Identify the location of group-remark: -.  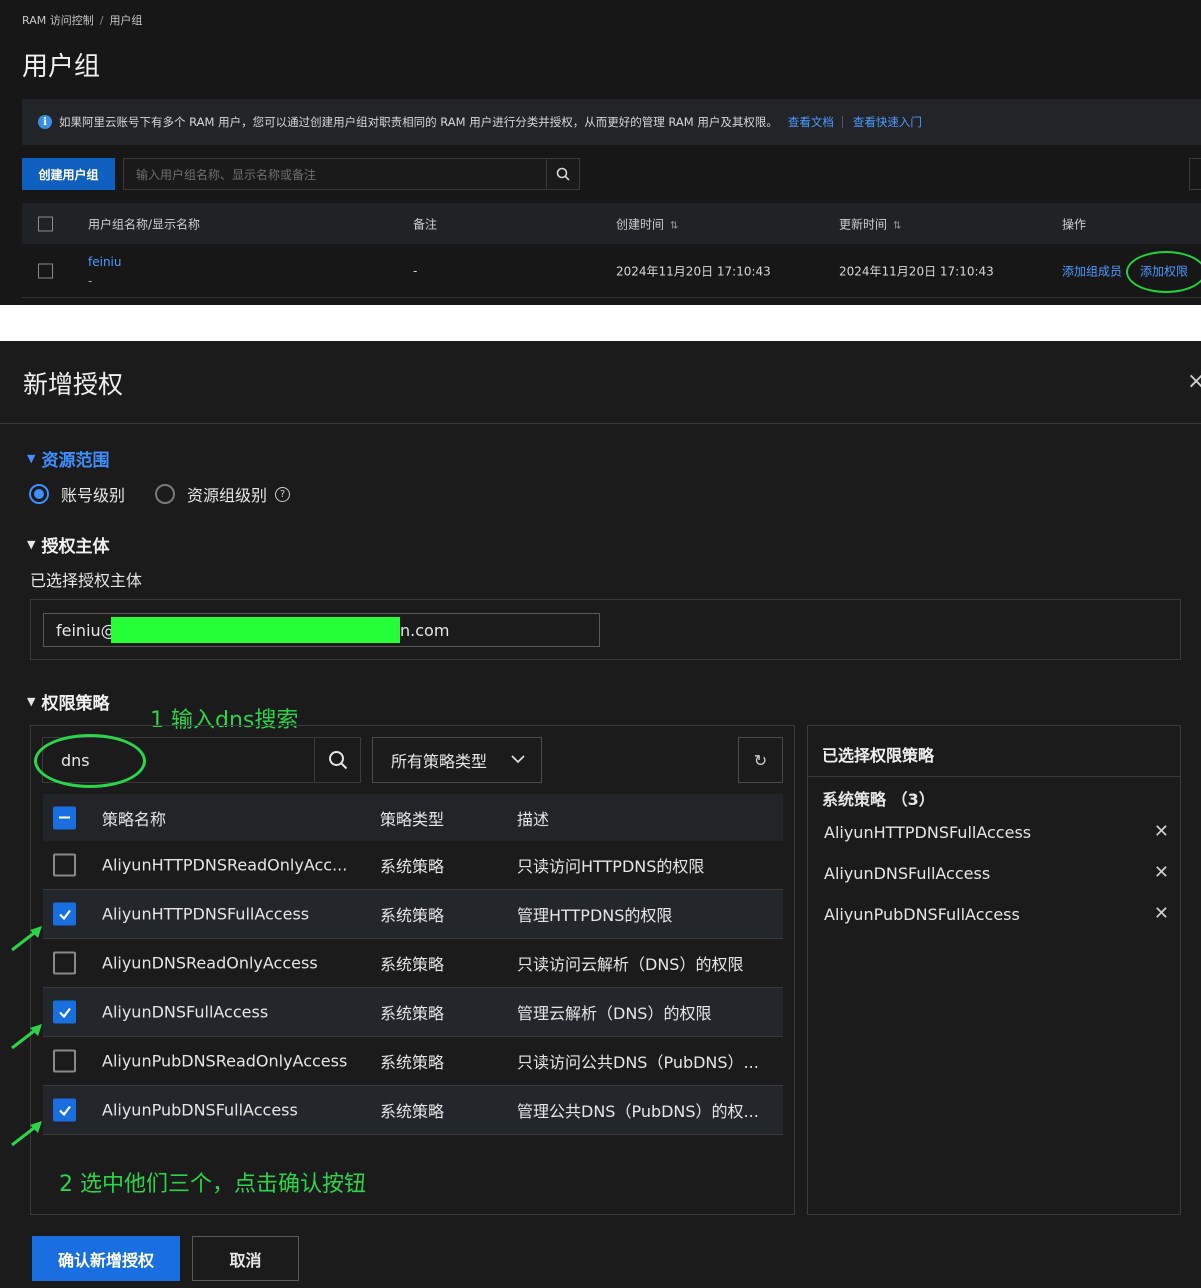
(415, 270).